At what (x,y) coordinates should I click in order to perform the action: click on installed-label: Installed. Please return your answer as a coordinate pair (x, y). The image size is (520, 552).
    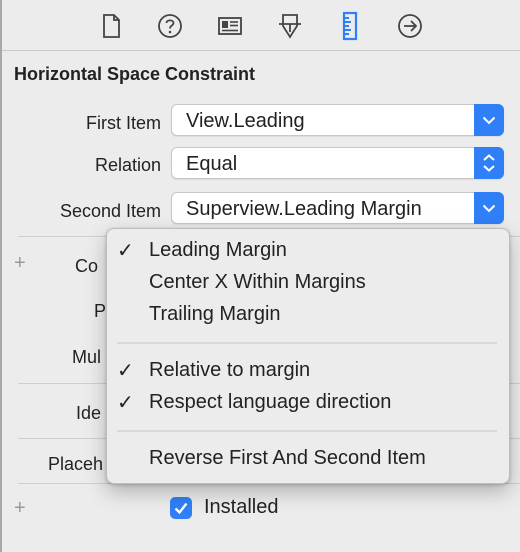
    Looking at the image, I should click on (241, 507).